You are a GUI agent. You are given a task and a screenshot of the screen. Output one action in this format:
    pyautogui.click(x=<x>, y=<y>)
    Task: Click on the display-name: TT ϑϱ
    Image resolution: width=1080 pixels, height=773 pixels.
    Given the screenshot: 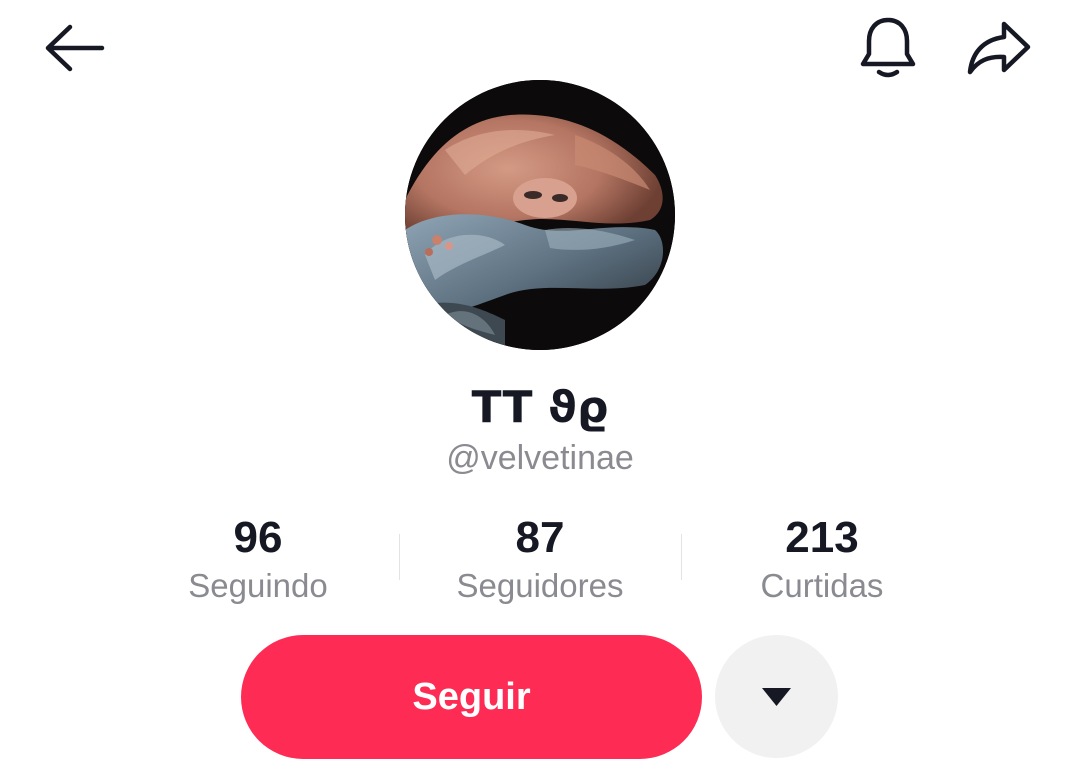 What is the action you would take?
    pyautogui.click(x=540, y=407)
    